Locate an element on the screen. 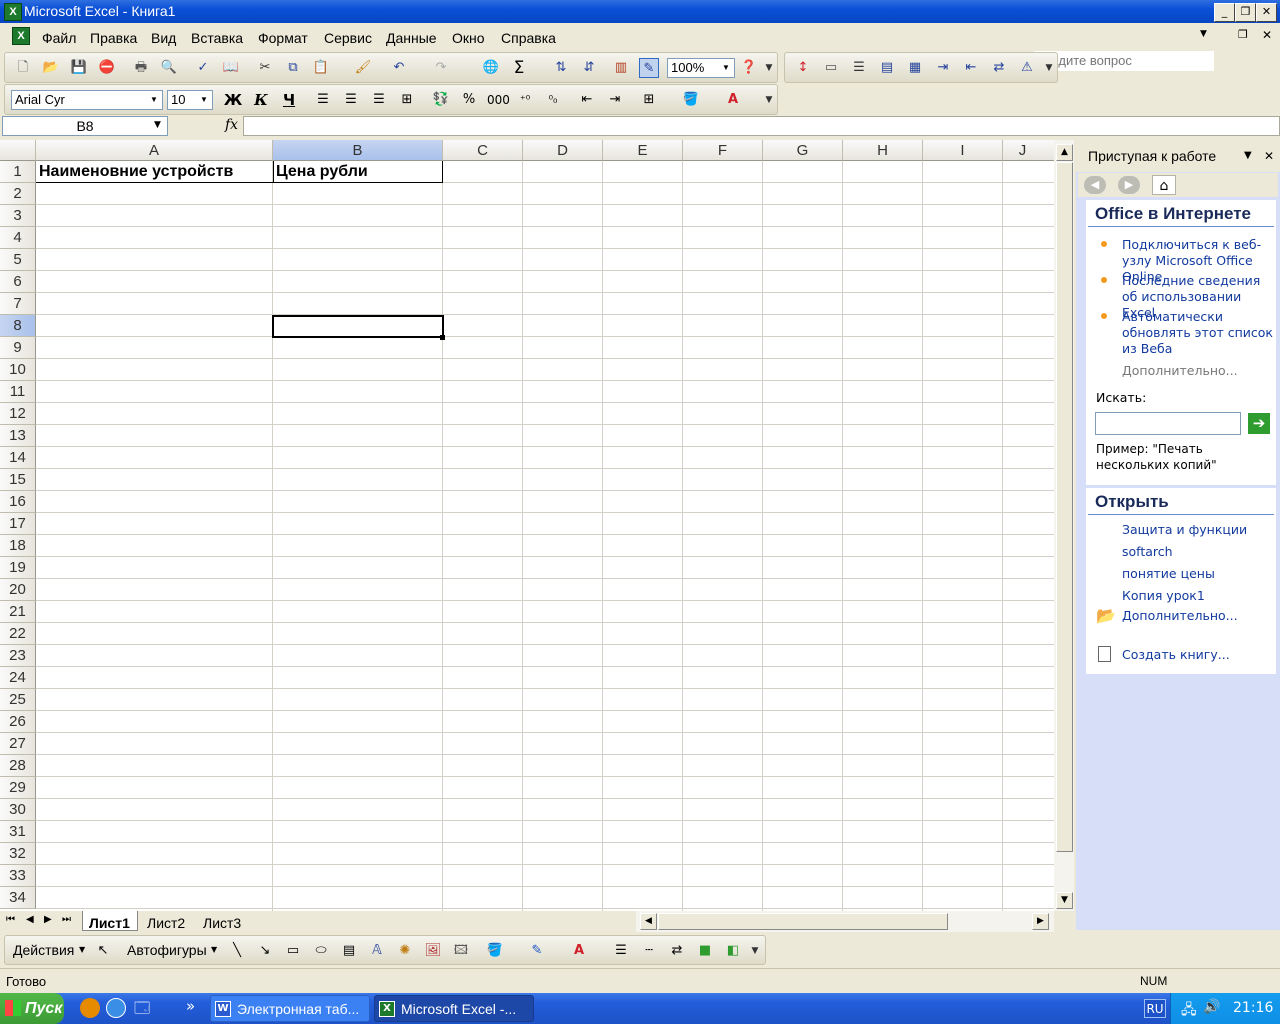 Image resolution: width=1280 pixels, height=1024 pixels. autoshapes-dropdown-icon: ▼ is located at coordinates (214, 949).